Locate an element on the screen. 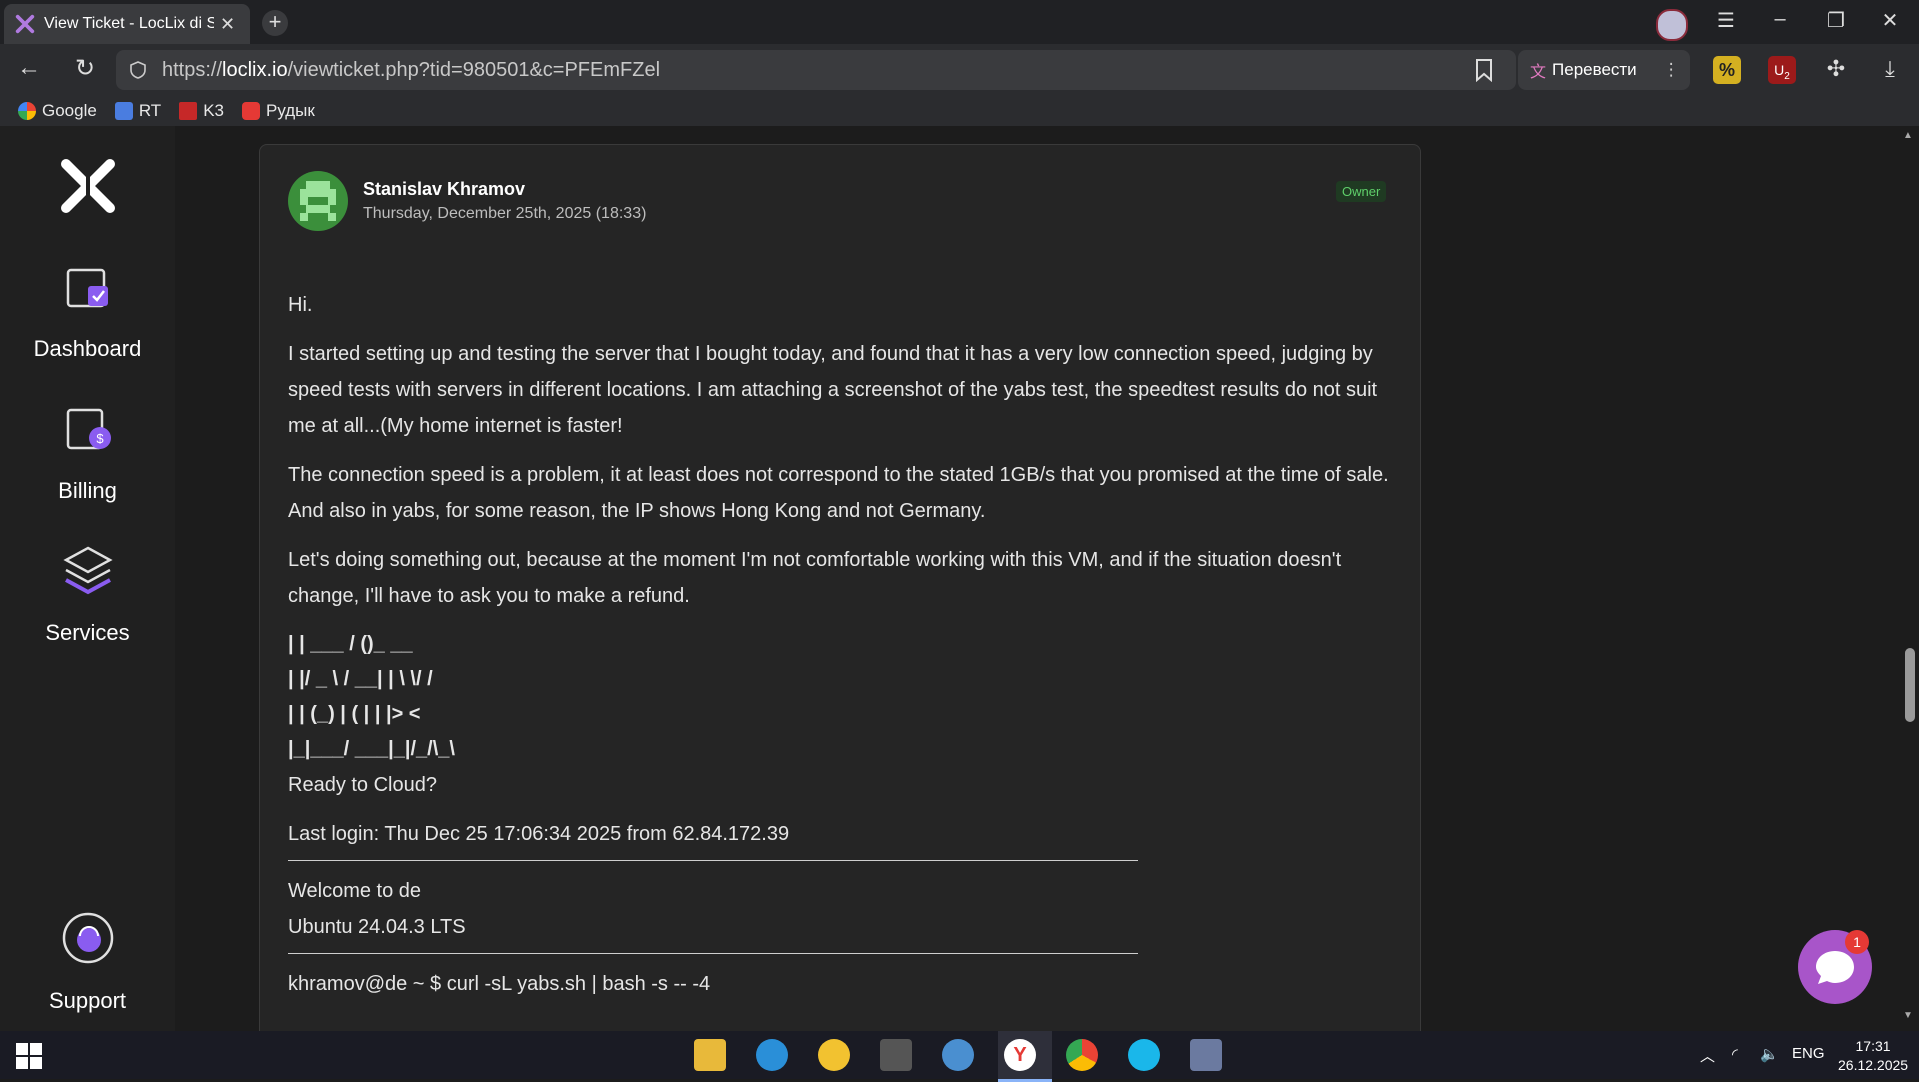  ascii-art-line: | |/ _ \ / __| | \ \/ / is located at coordinates (360, 679).